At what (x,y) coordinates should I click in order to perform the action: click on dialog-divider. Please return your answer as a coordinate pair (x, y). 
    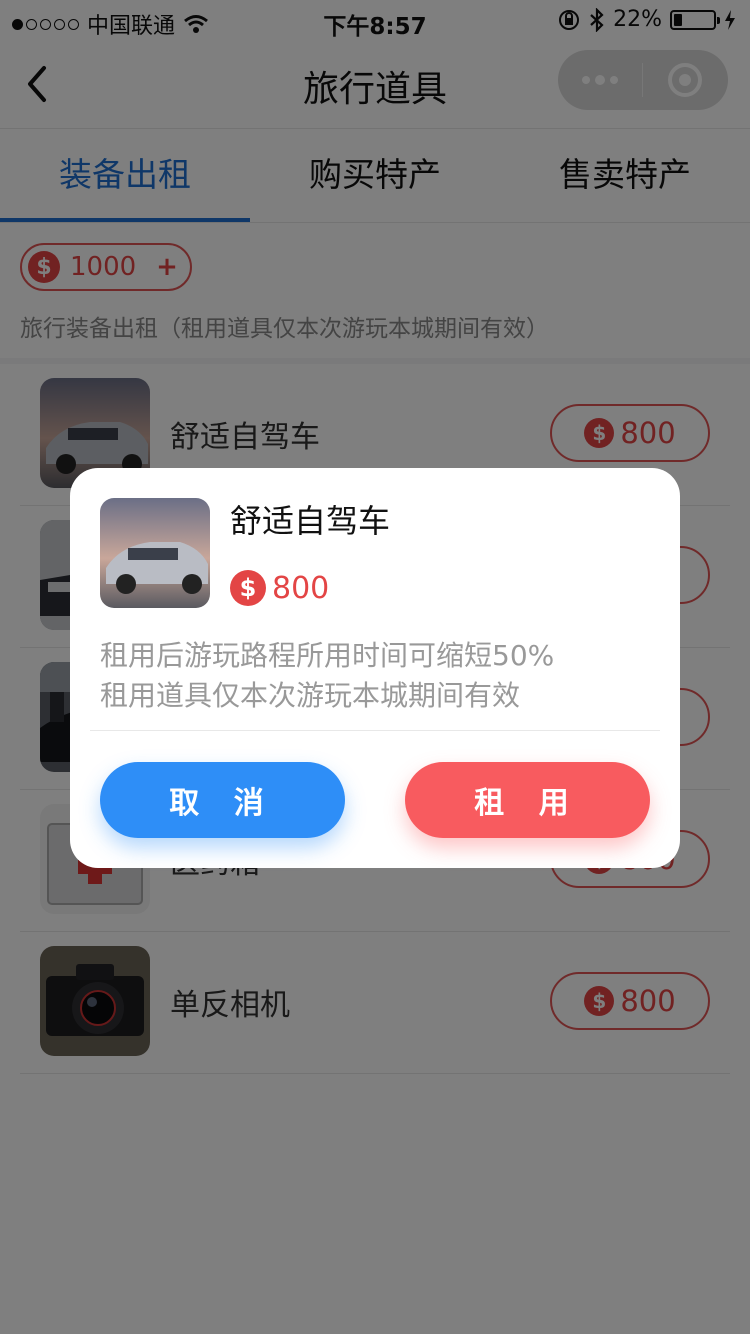
    Looking at the image, I should click on (375, 730).